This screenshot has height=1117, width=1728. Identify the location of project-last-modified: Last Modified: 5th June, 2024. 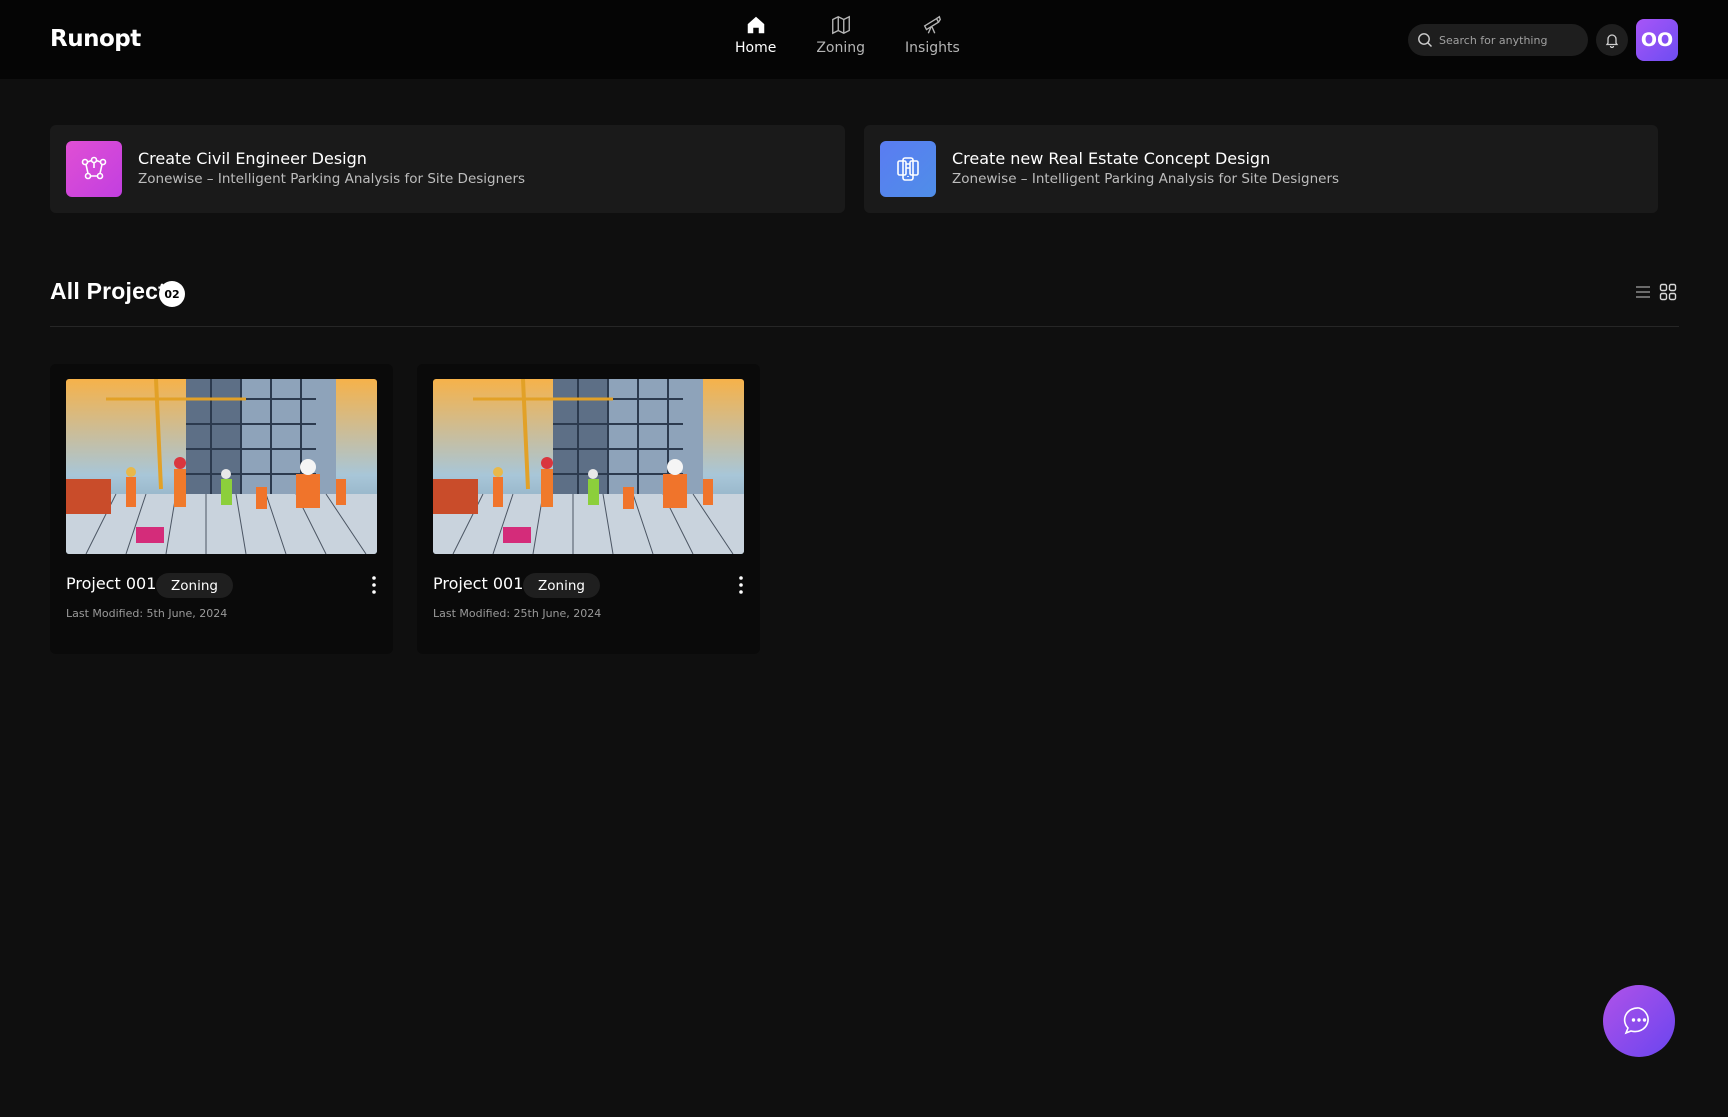
(147, 613).